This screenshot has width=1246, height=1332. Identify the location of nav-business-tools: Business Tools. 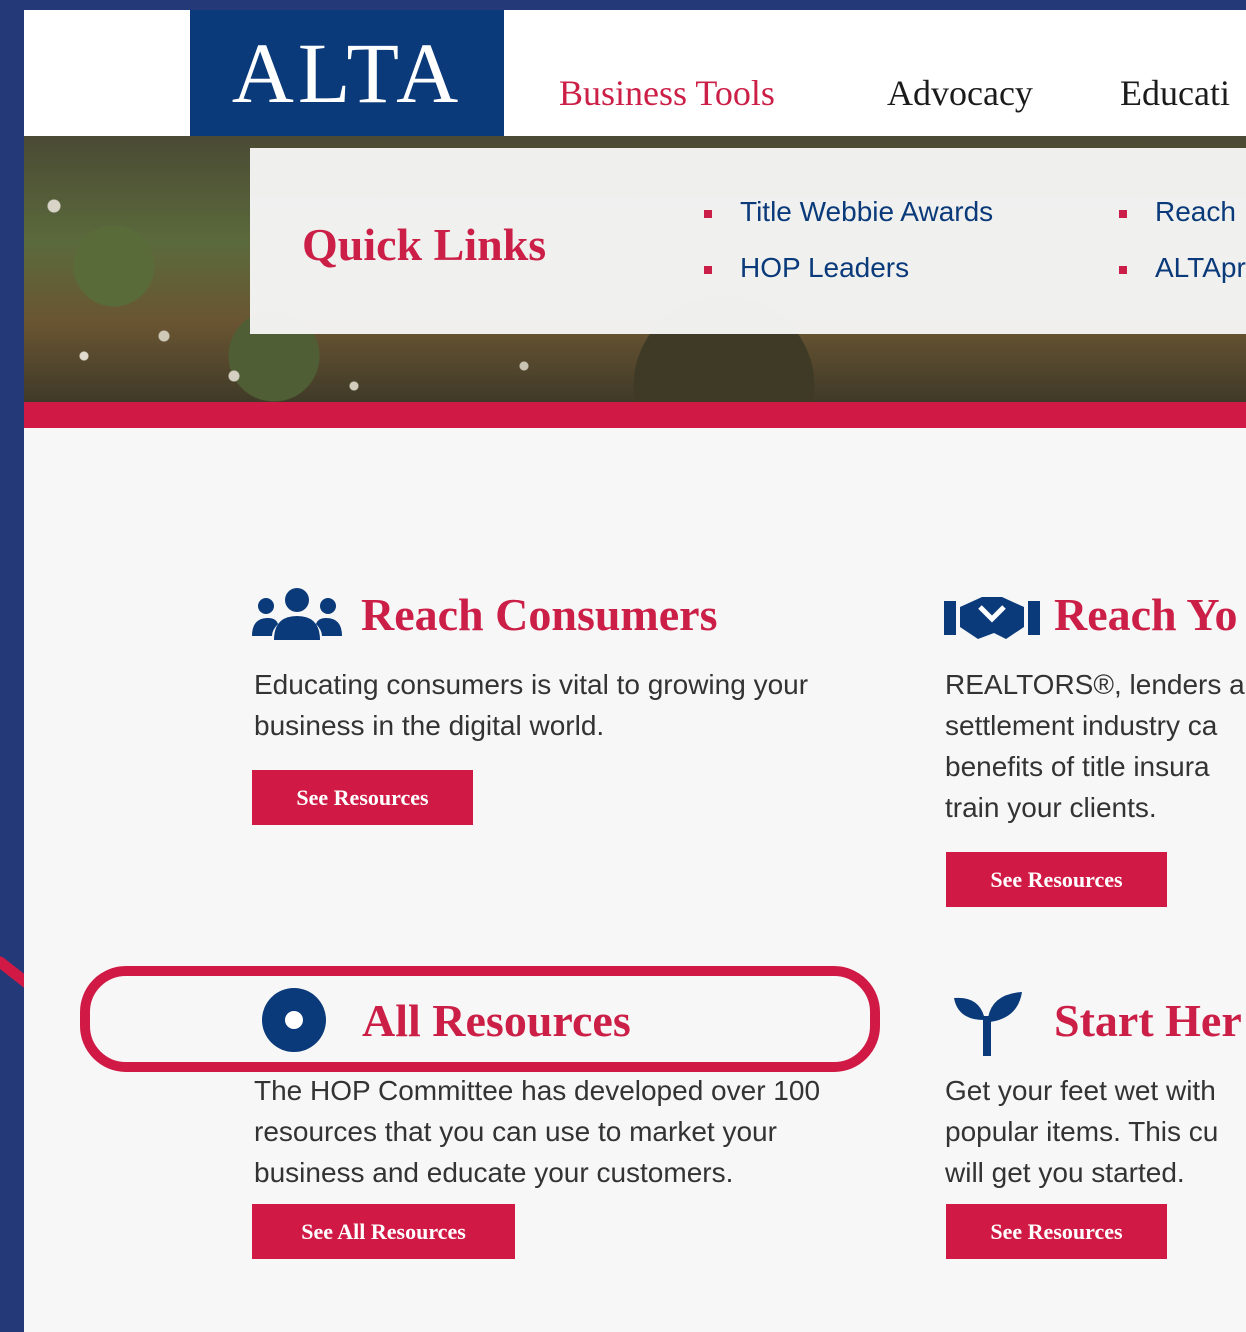
(667, 93).